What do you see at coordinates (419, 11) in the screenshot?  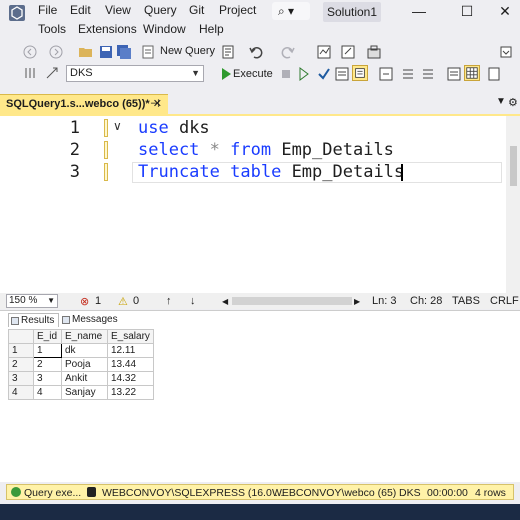 I see `minimize-button: —` at bounding box center [419, 11].